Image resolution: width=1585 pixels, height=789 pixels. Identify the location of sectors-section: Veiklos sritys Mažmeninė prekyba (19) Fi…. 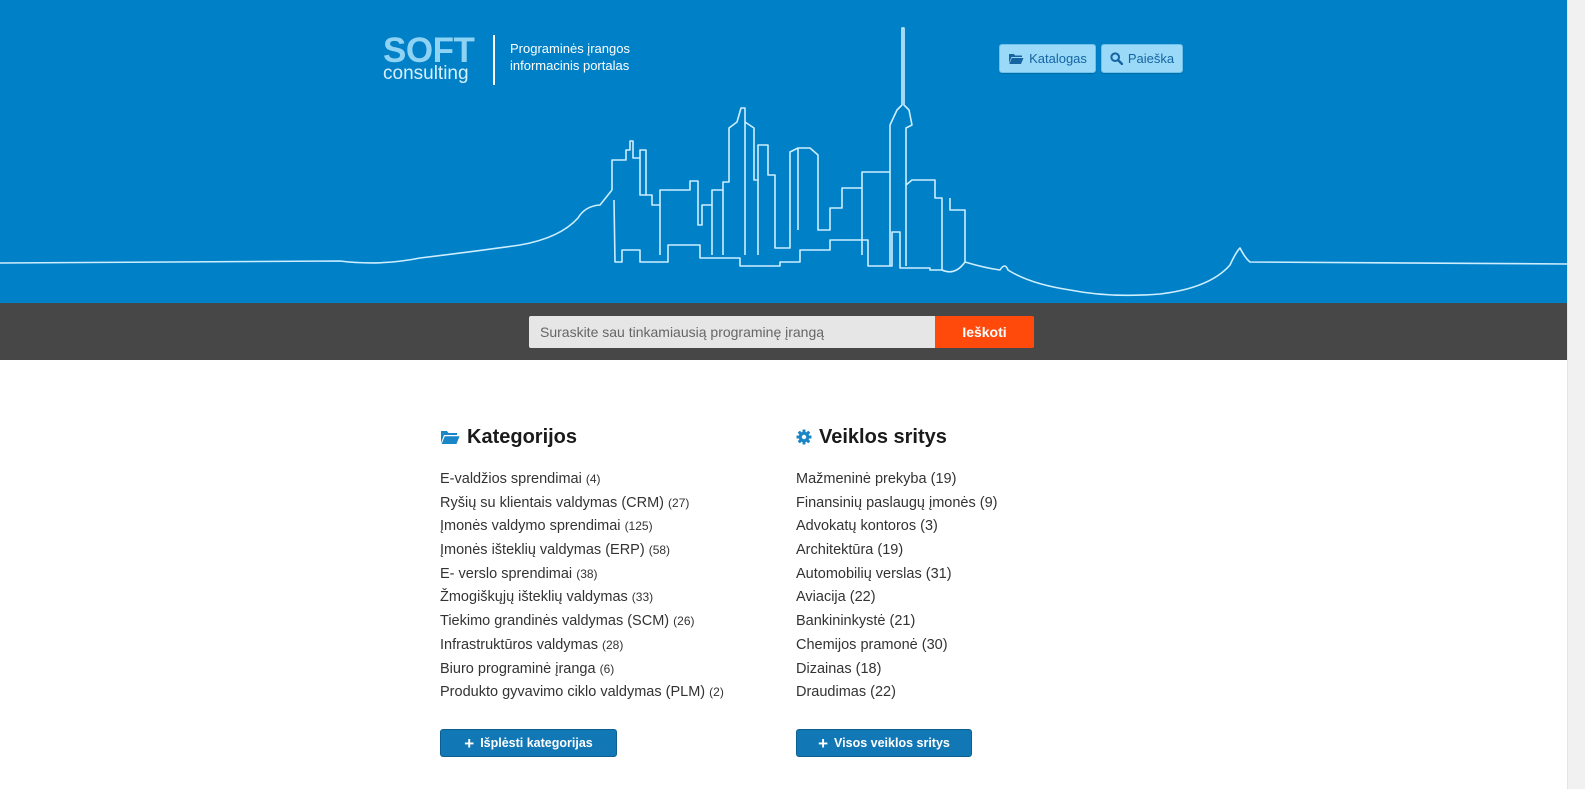
(961, 563).